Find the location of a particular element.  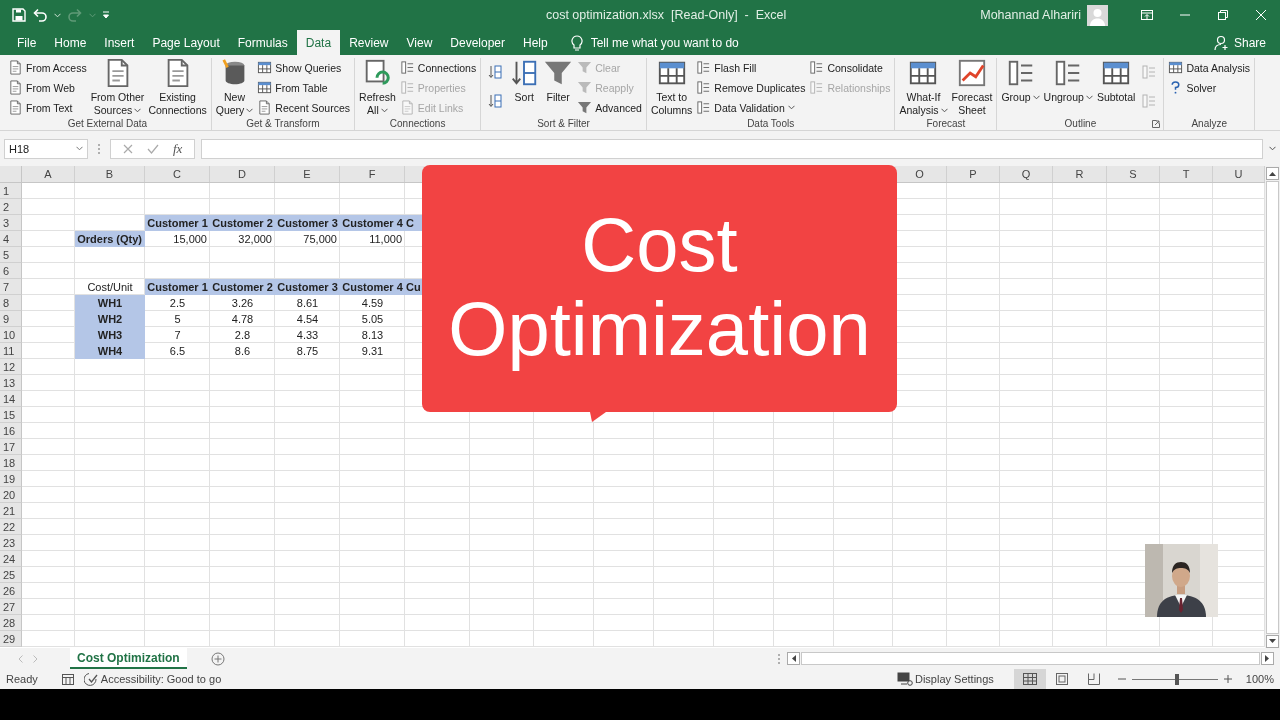

row-header: 23 is located at coordinates (11, 543).